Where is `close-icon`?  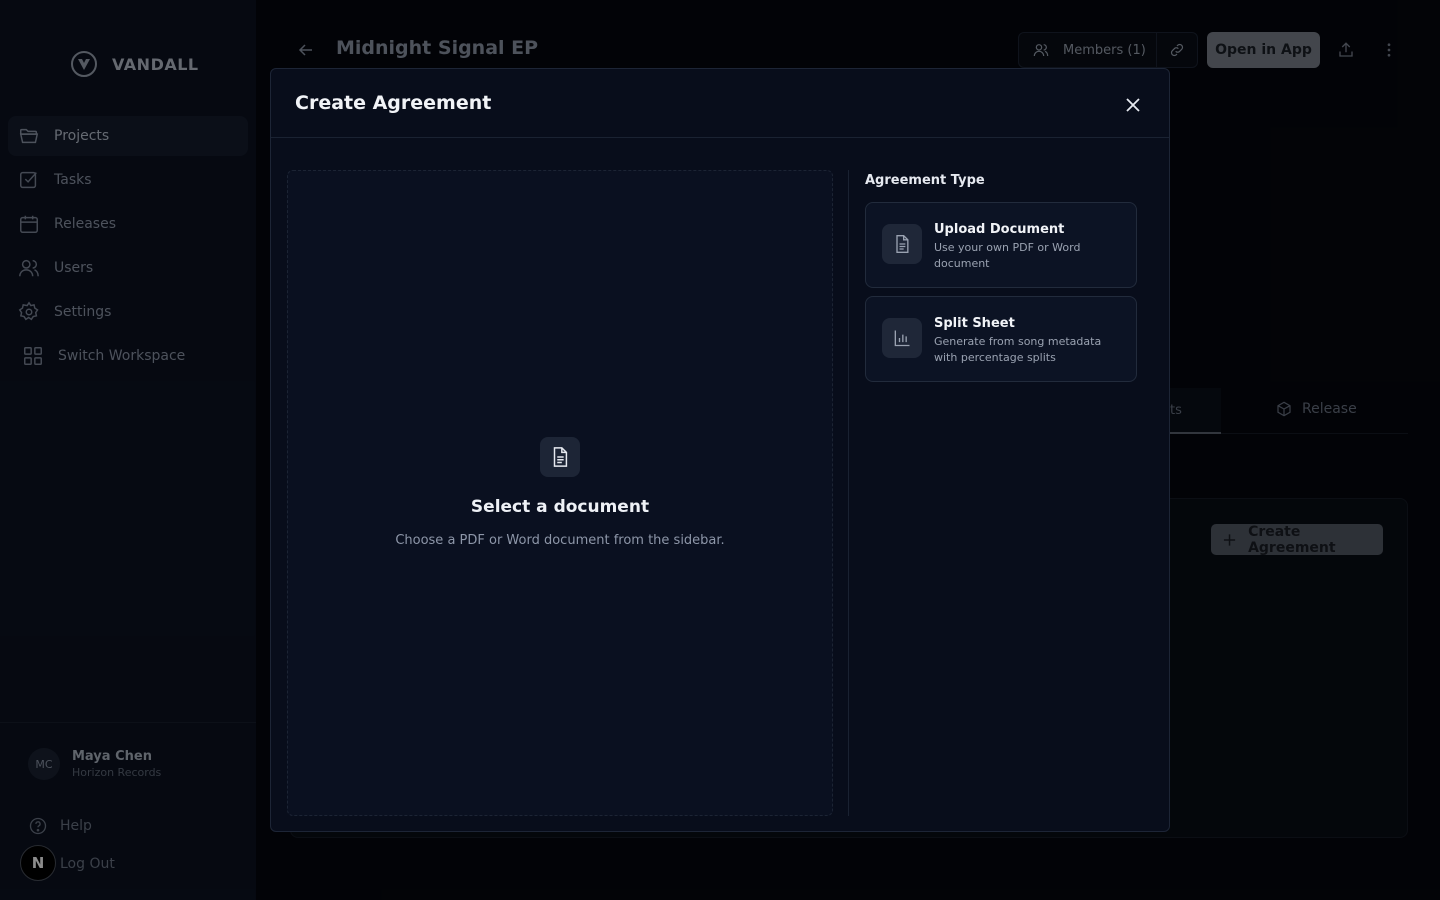 close-icon is located at coordinates (1133, 105).